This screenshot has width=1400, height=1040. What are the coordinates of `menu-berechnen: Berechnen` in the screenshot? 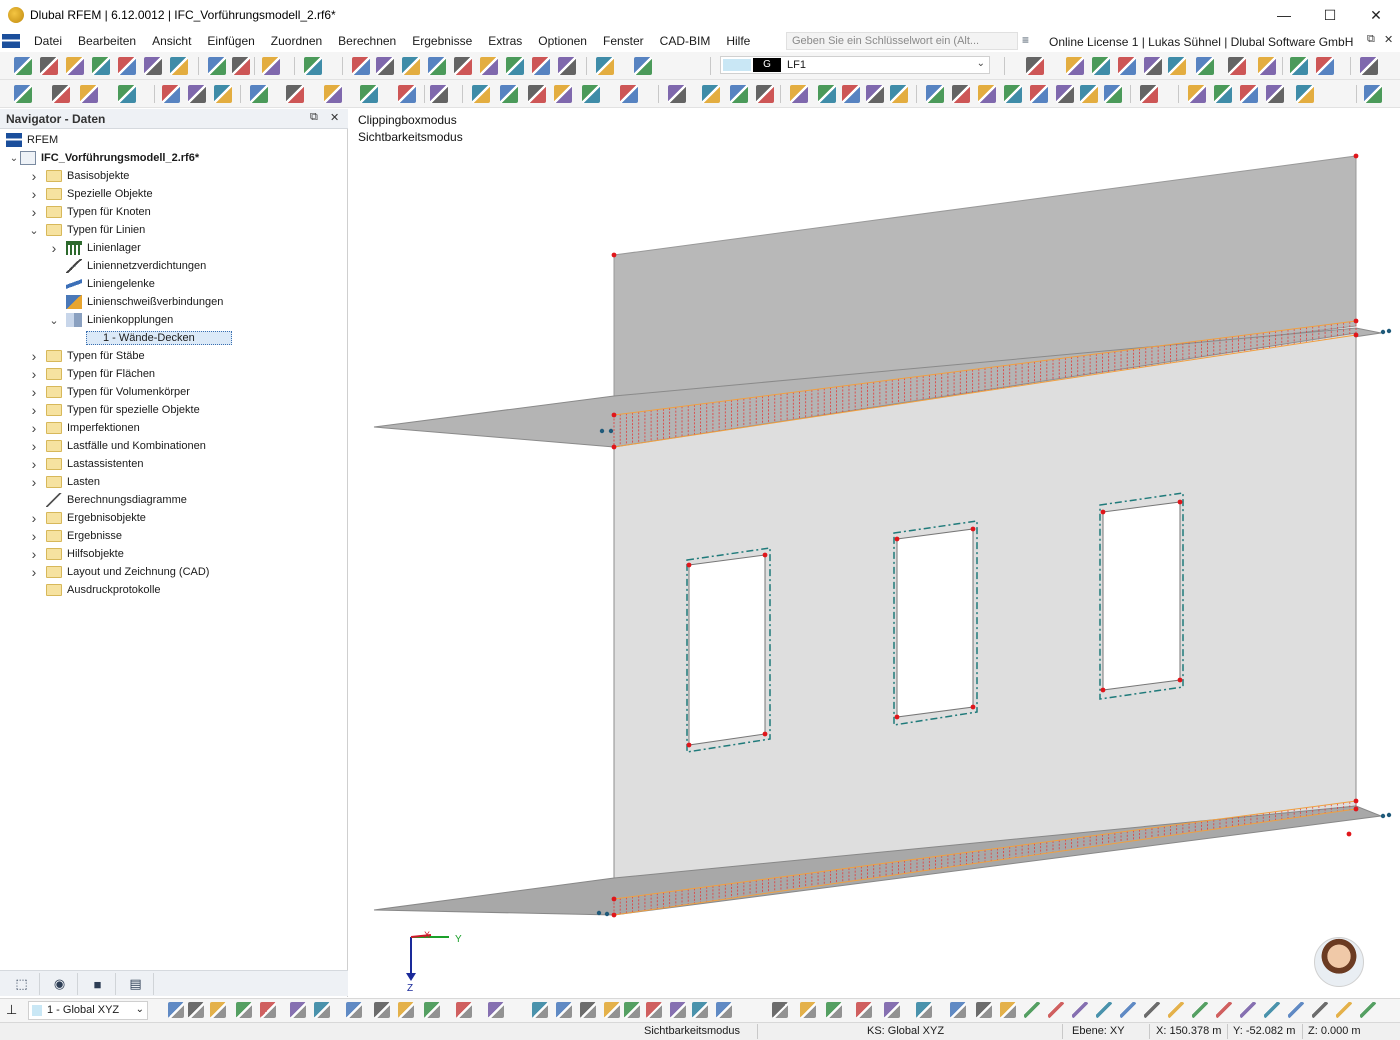 It's located at (367, 41).